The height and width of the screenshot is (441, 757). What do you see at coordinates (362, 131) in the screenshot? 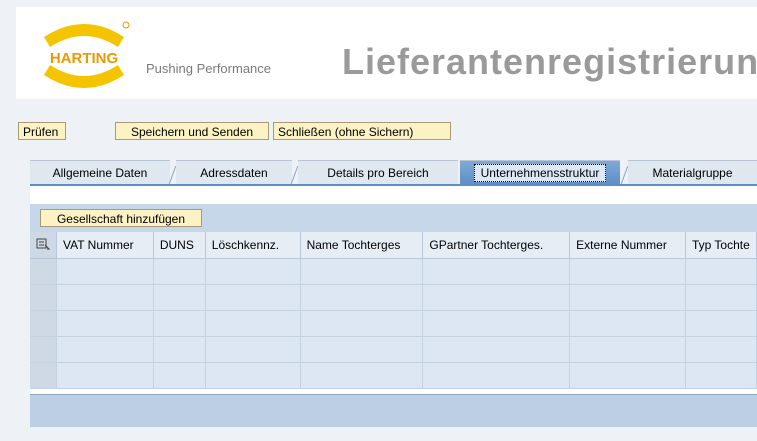
I see `close-without-save-button: Schließen (ohne Sichern)` at bounding box center [362, 131].